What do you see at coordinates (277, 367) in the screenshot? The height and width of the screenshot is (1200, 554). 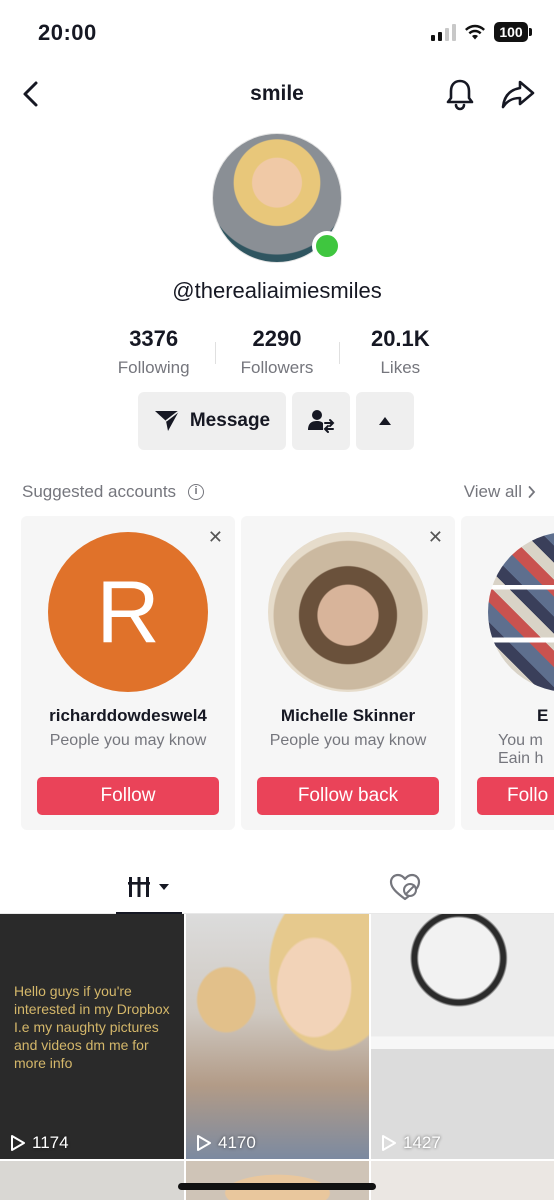 I see `stat-label: Followers` at bounding box center [277, 367].